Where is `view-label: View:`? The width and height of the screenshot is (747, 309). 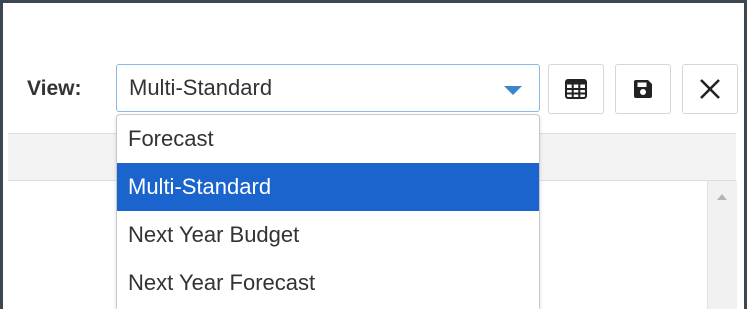 view-label: View: is located at coordinates (54, 88).